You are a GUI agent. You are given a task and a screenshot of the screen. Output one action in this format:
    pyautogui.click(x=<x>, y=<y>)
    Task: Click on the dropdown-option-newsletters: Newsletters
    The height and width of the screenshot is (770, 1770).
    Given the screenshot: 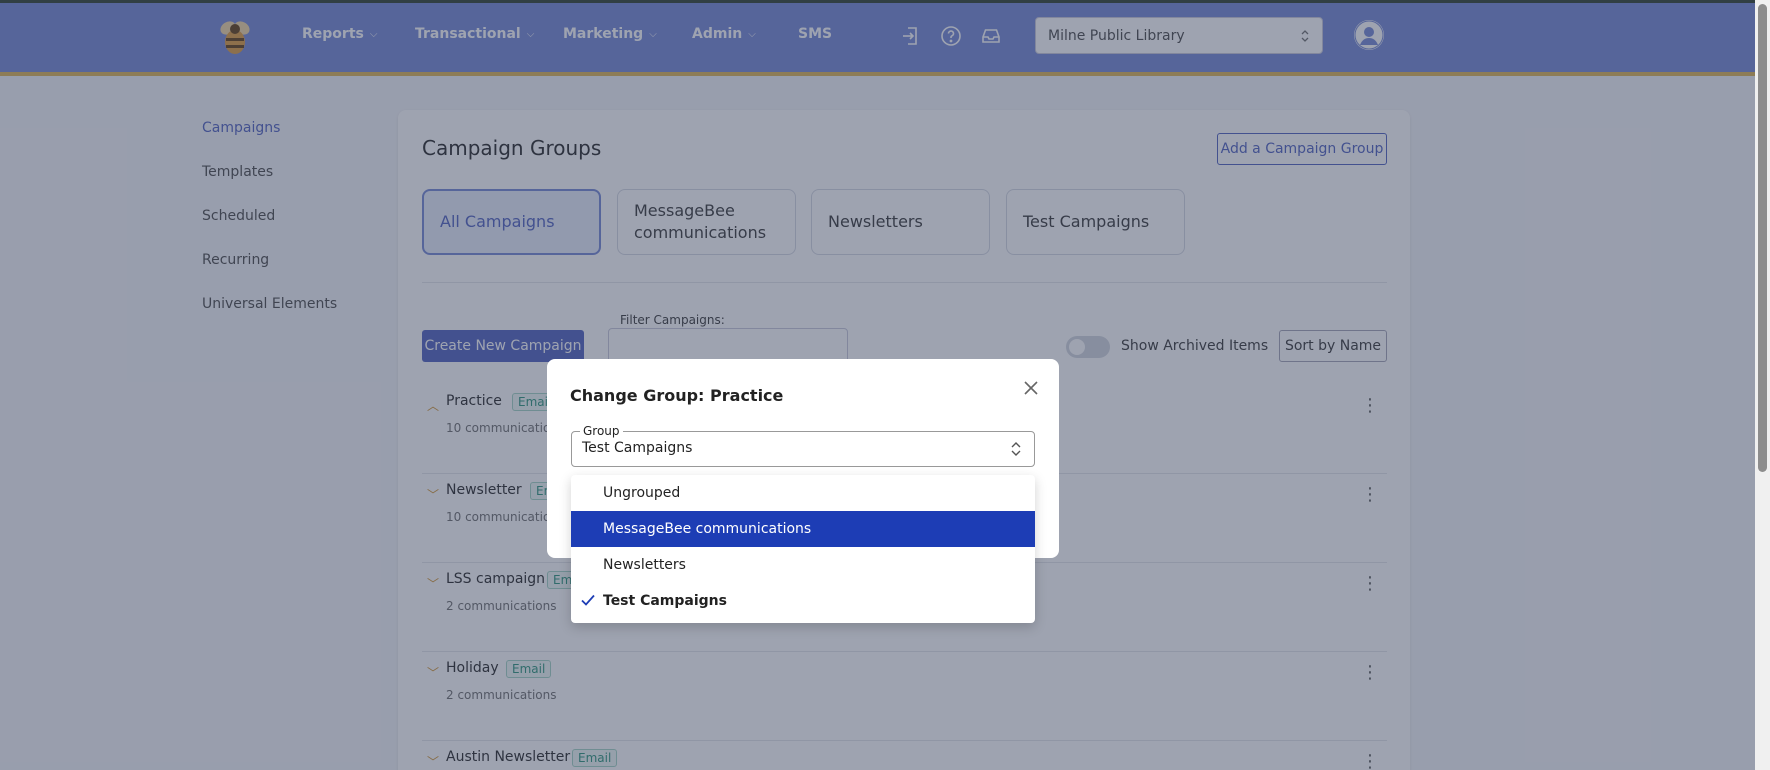 What is the action you would take?
    pyautogui.click(x=803, y=565)
    